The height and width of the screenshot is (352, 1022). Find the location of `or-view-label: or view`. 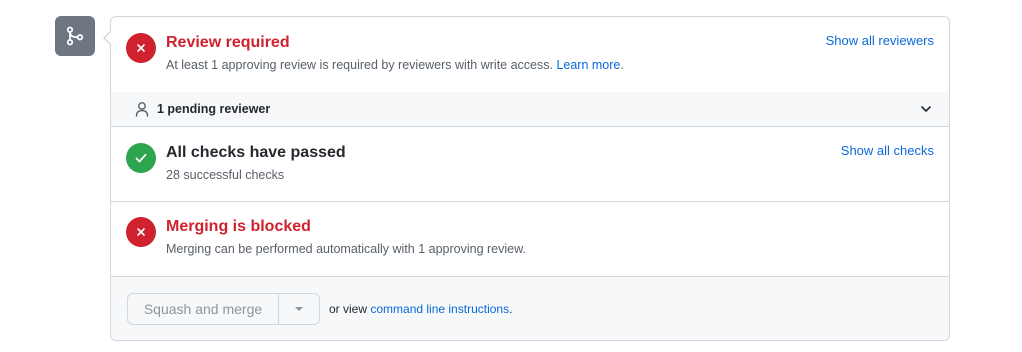

or-view-label: or view is located at coordinates (348, 309).